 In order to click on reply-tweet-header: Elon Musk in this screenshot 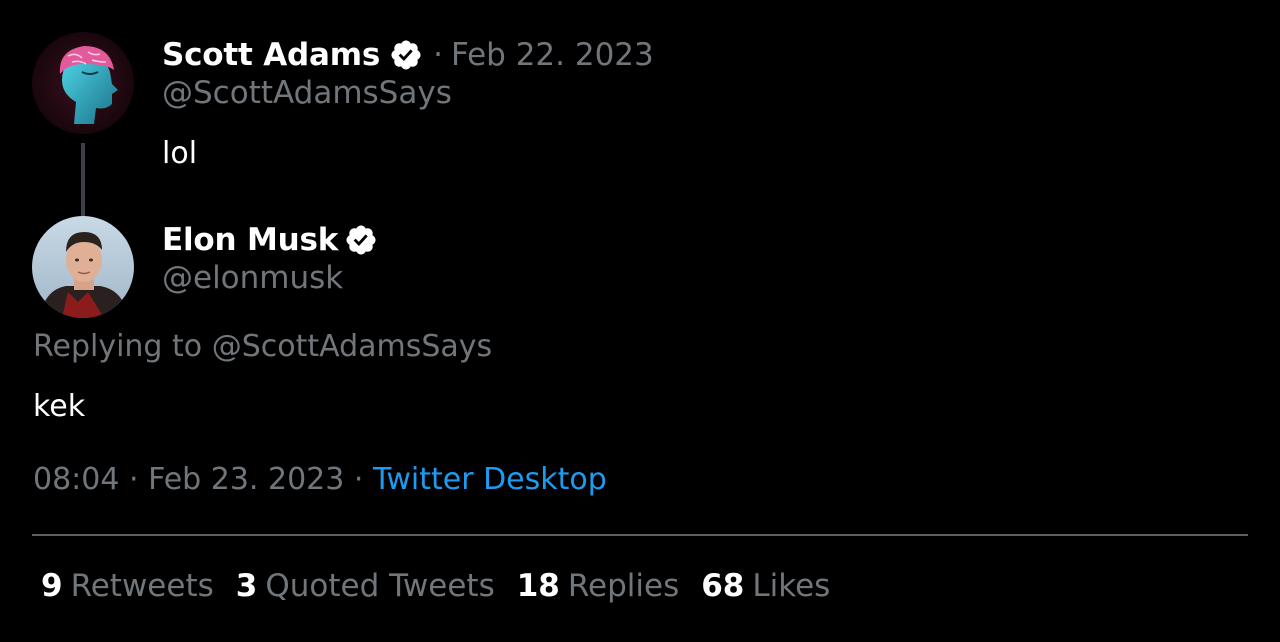, I will do `click(270, 240)`.